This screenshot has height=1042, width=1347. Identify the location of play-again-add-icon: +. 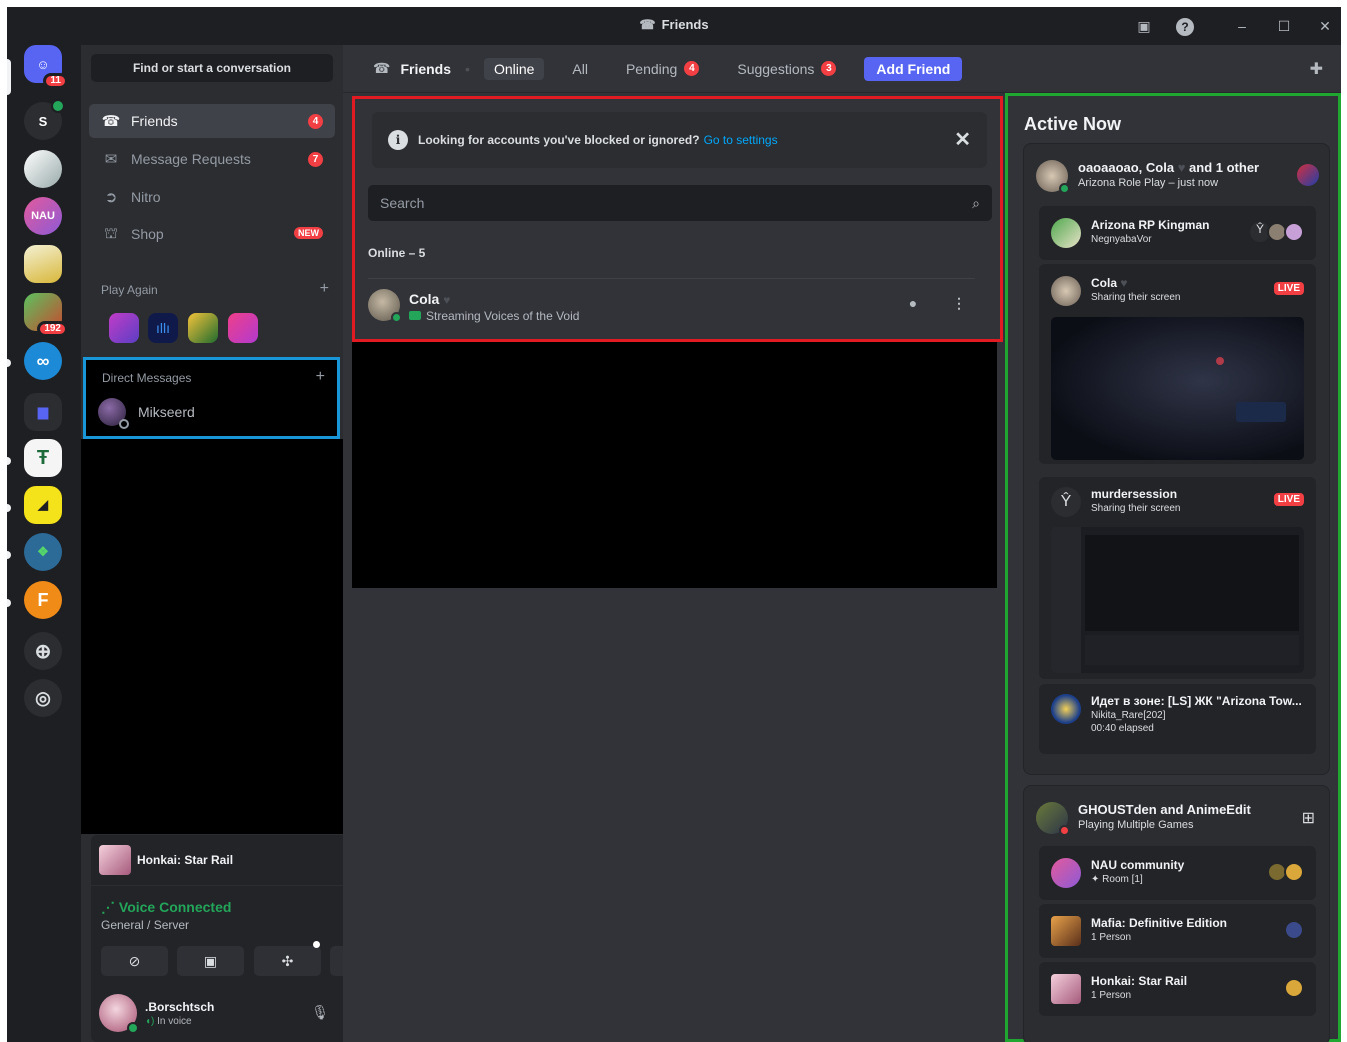
(324, 289).